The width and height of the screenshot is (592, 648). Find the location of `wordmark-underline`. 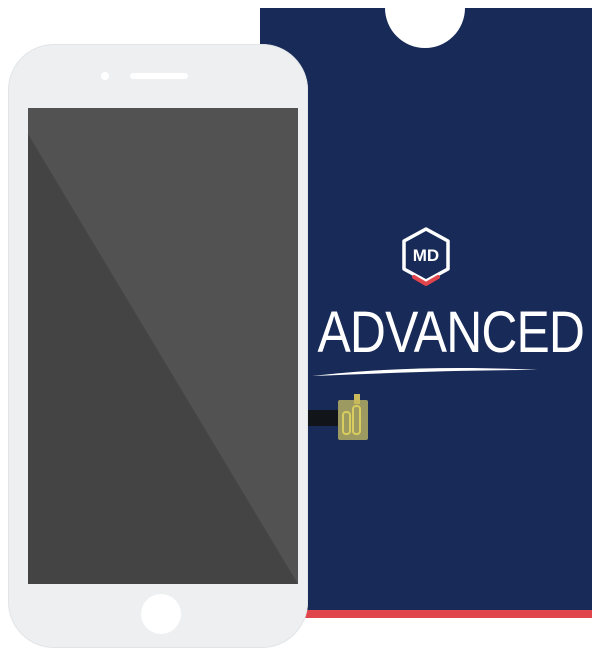

wordmark-underline is located at coordinates (425, 372).